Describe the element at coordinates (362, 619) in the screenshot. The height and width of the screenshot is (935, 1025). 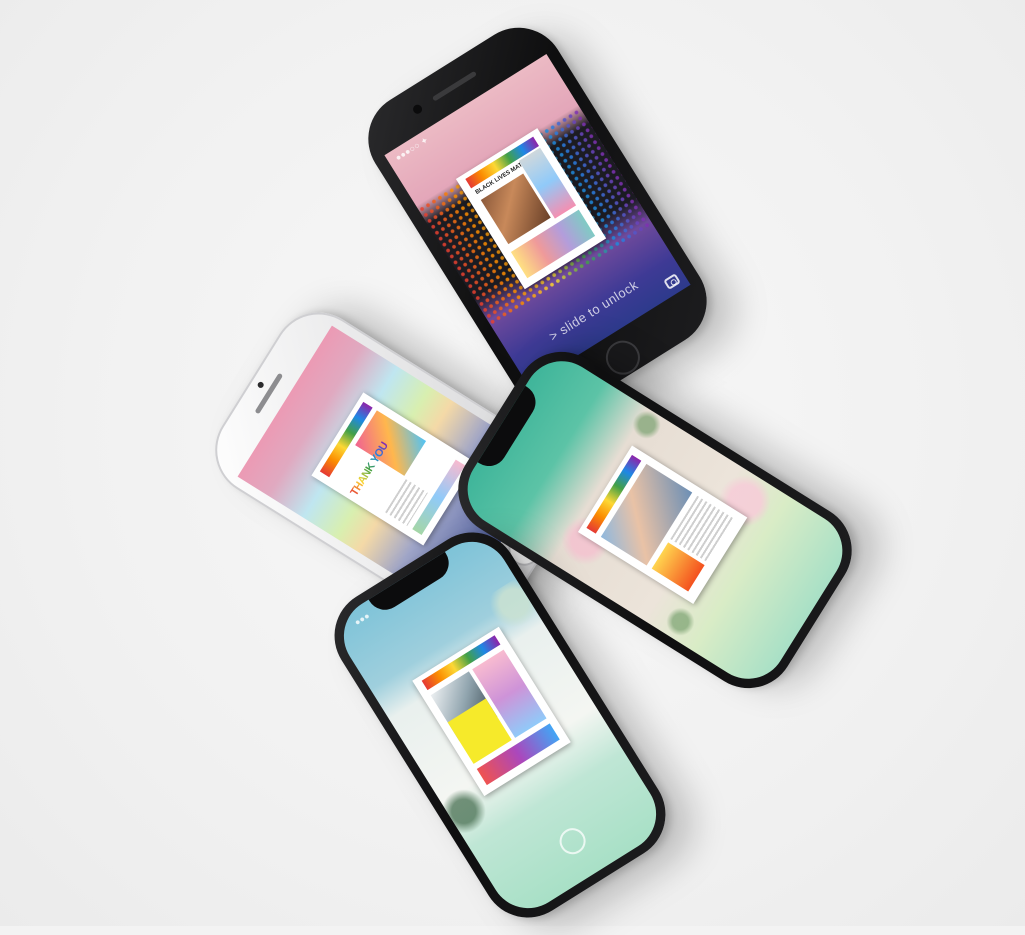
I see `status-bar: ●●●` at that location.